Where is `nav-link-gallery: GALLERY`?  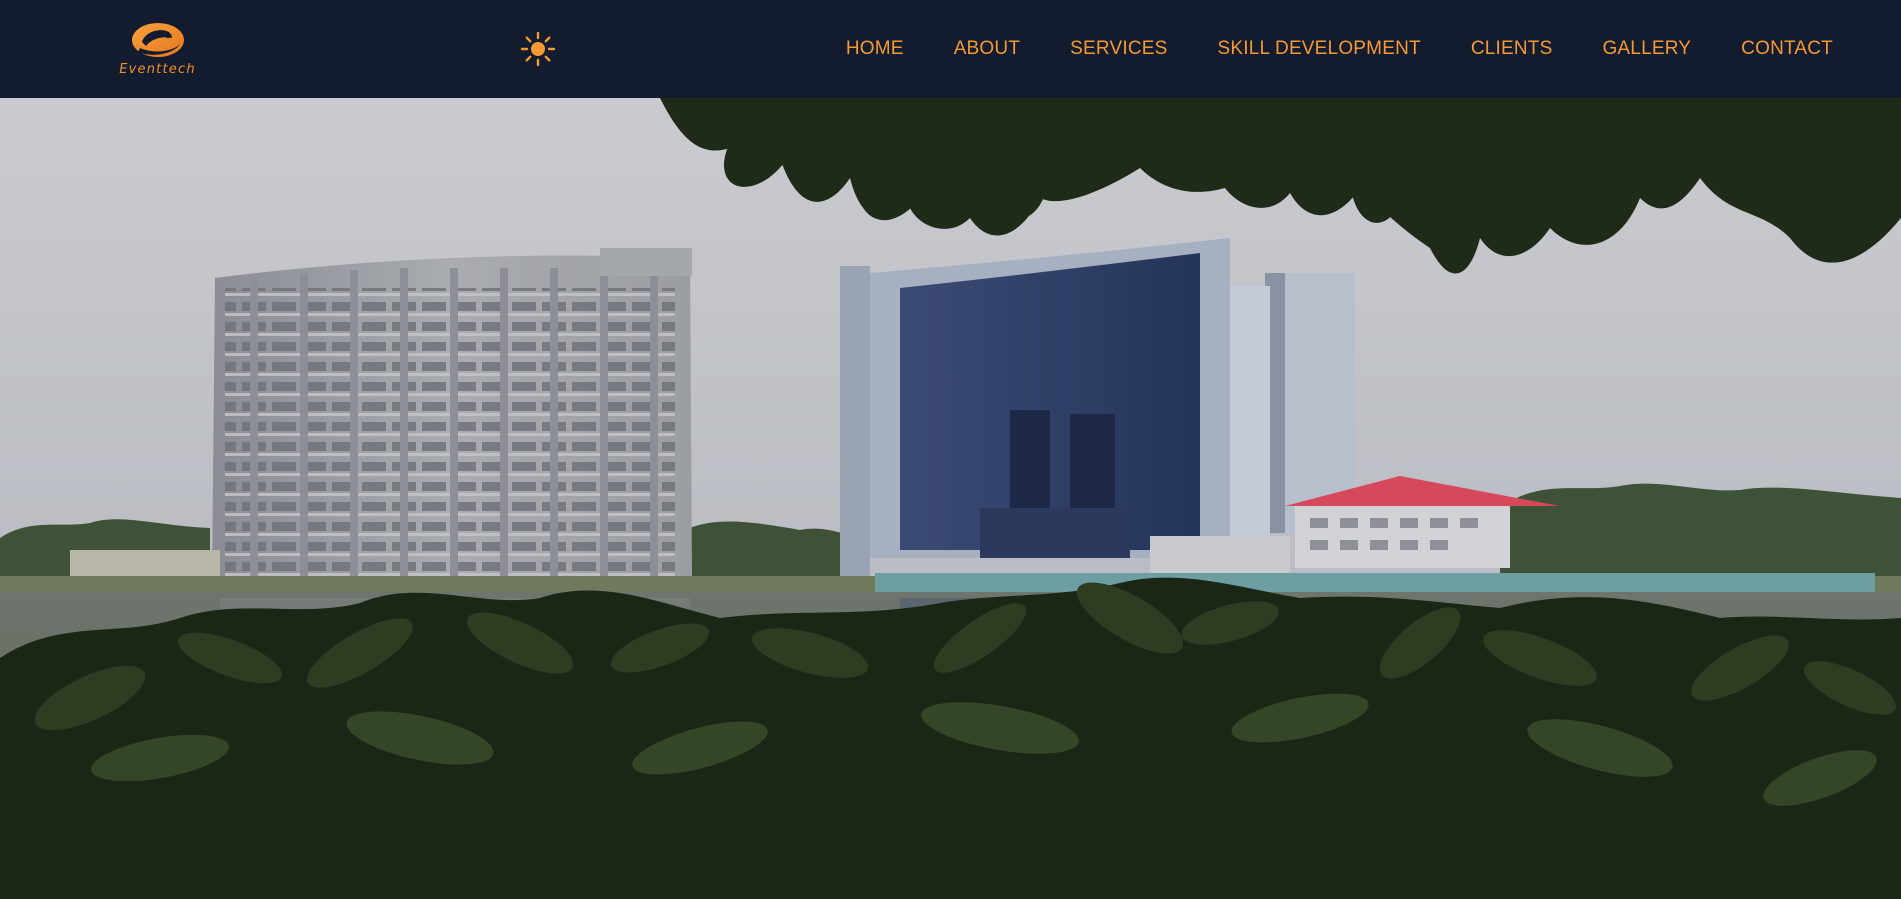
nav-link-gallery: GALLERY is located at coordinates (1646, 48).